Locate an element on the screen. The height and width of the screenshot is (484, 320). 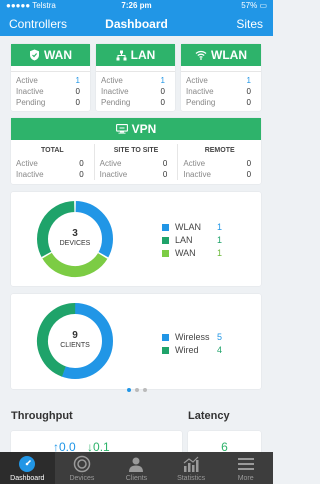
tab-dashboard: Dashboard is located at coordinates (27, 468).